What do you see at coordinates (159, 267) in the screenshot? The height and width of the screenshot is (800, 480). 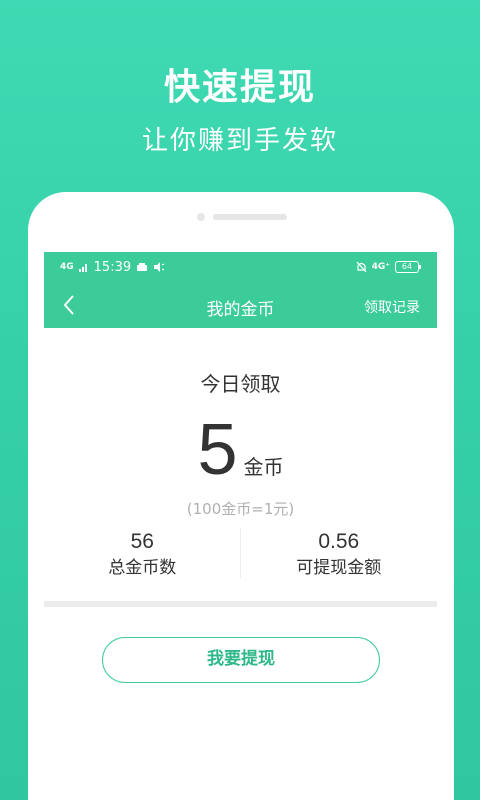 I see `speaker-icon` at bounding box center [159, 267].